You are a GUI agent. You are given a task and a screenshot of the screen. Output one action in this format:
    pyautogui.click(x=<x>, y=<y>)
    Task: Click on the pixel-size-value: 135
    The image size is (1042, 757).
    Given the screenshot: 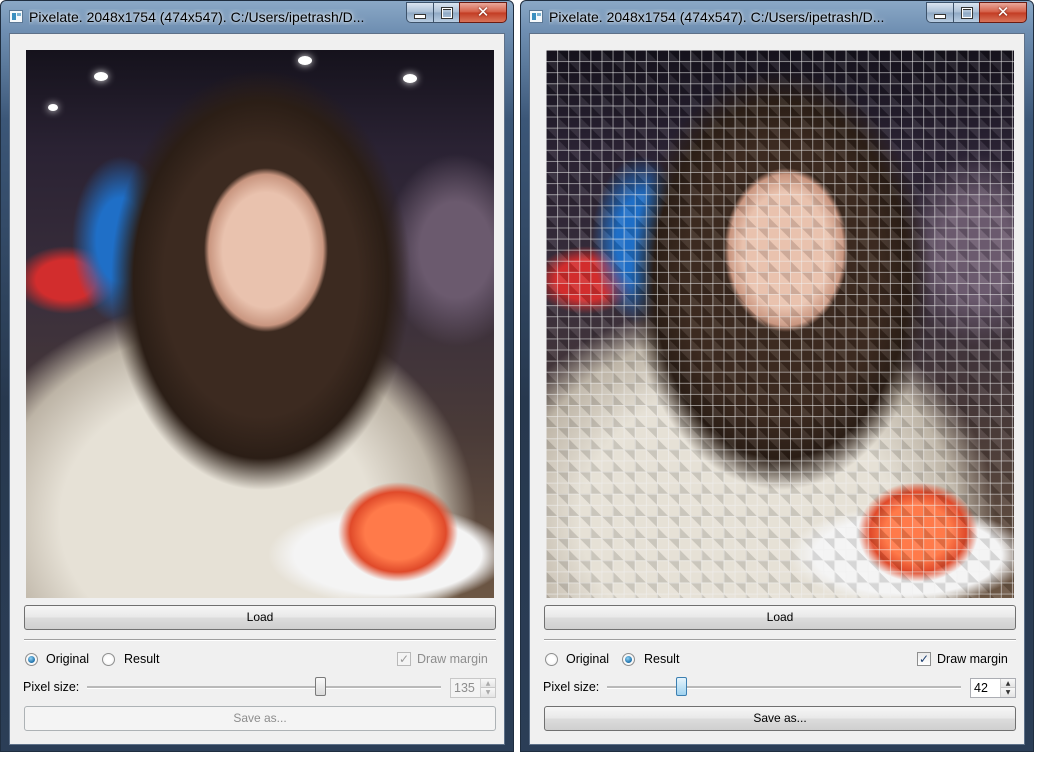 What is the action you would take?
    pyautogui.click(x=464, y=688)
    